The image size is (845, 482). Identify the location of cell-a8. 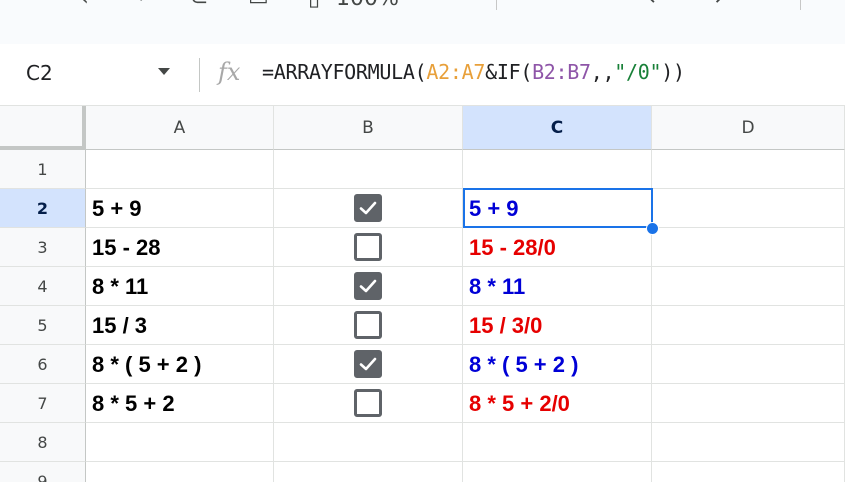
(180, 442).